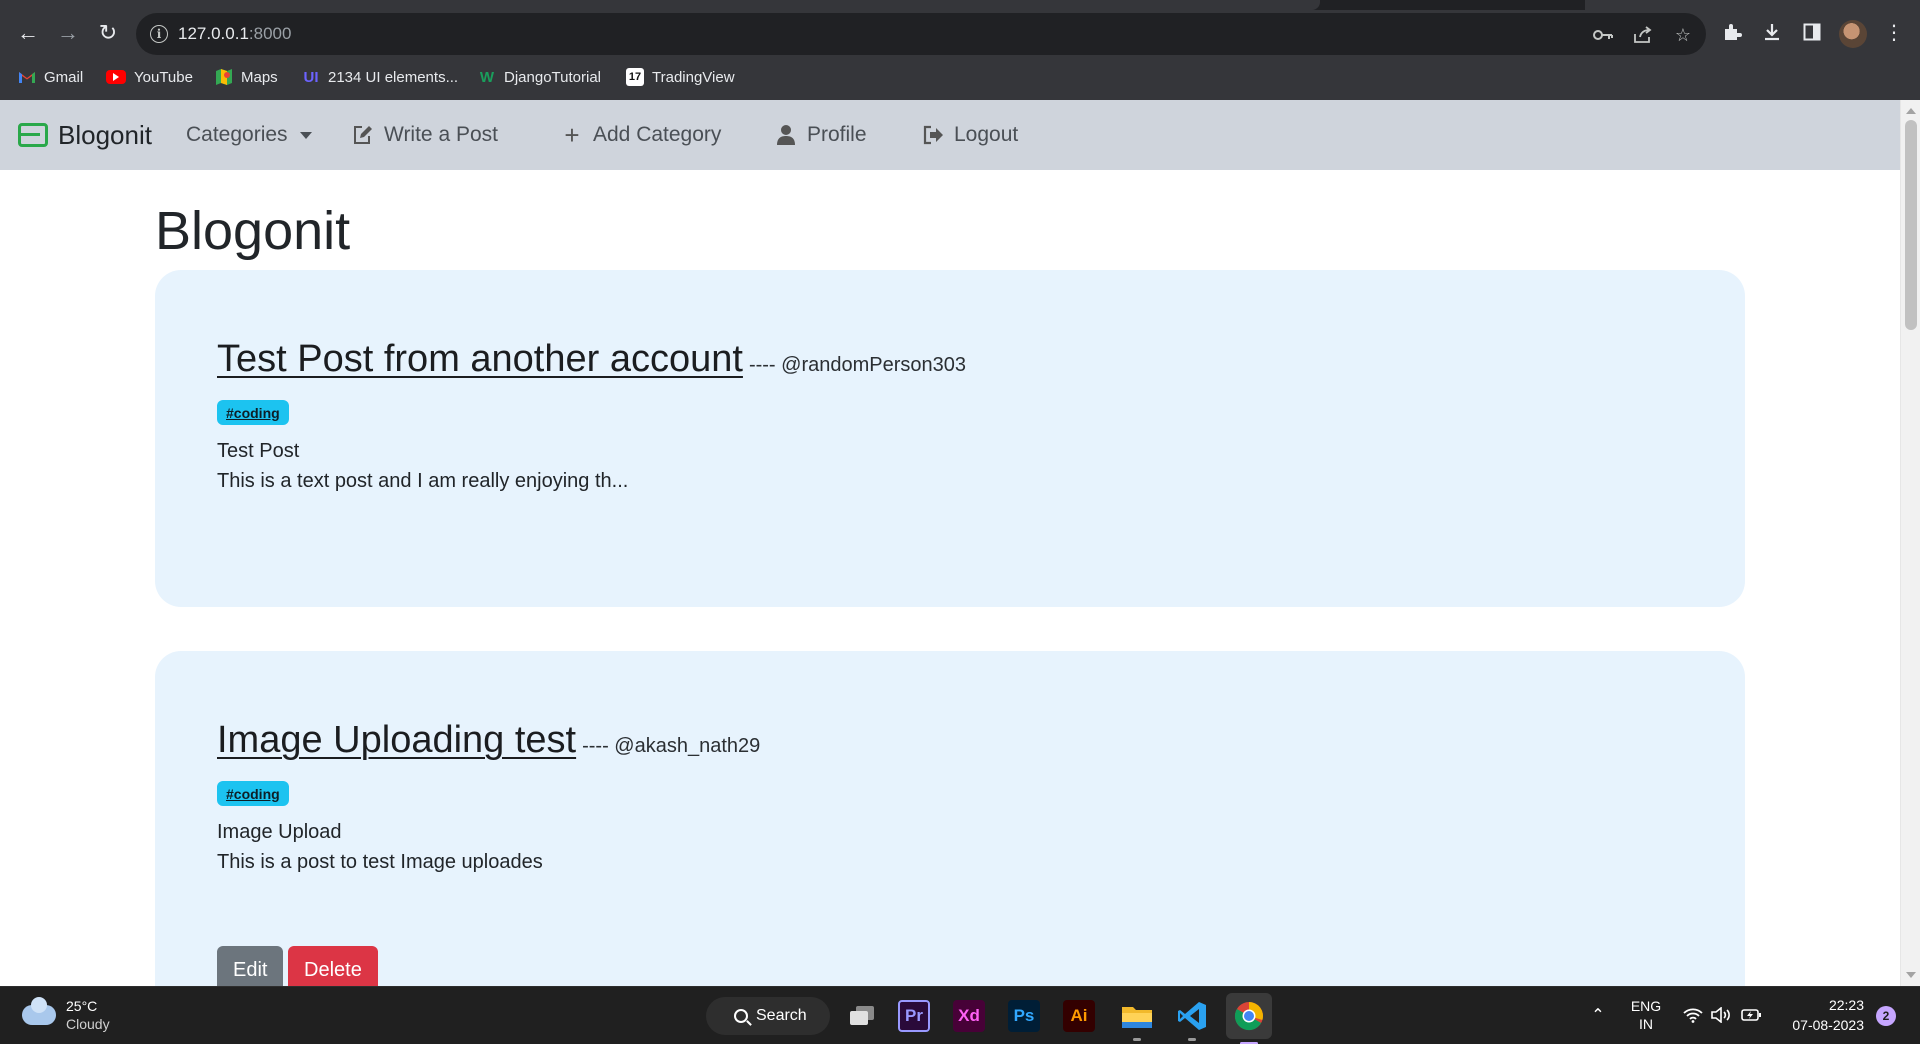 This screenshot has width=1920, height=1044. I want to click on reload-icon: ↻, so click(108, 33).